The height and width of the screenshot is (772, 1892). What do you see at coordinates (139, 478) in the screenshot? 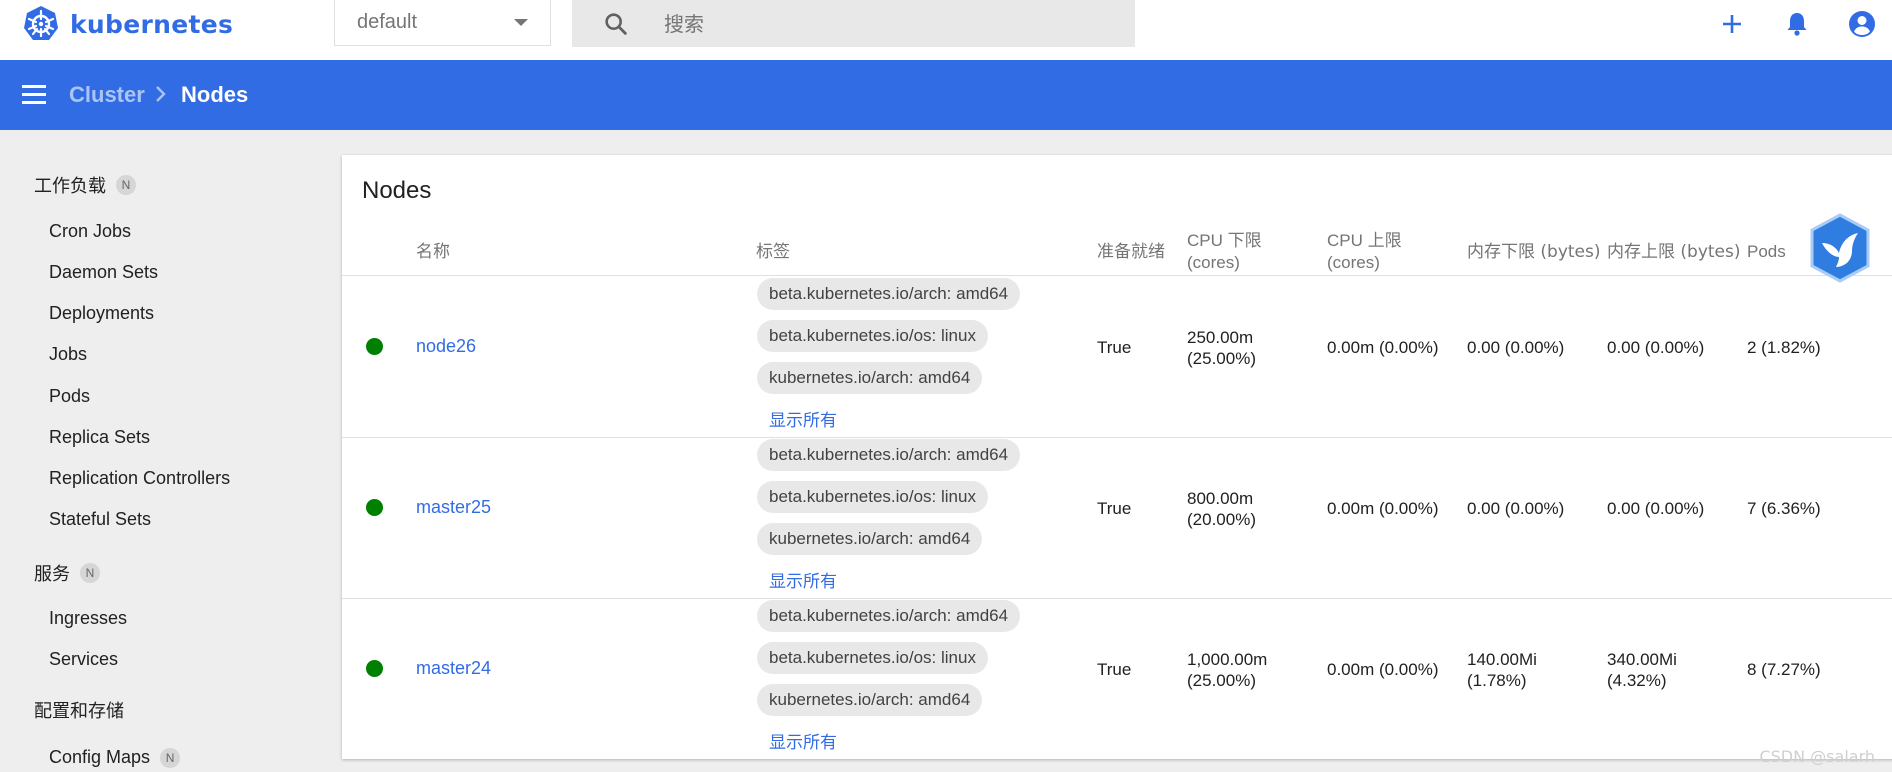
I see `sidebar-item-replication-controllers: Replication Controllers` at bounding box center [139, 478].